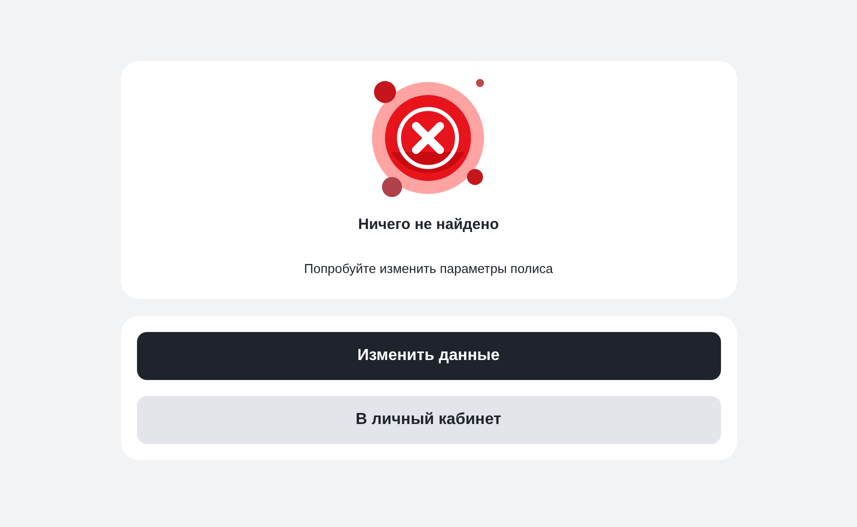  I want to click on change-data-button: Изменить данные, so click(428, 356).